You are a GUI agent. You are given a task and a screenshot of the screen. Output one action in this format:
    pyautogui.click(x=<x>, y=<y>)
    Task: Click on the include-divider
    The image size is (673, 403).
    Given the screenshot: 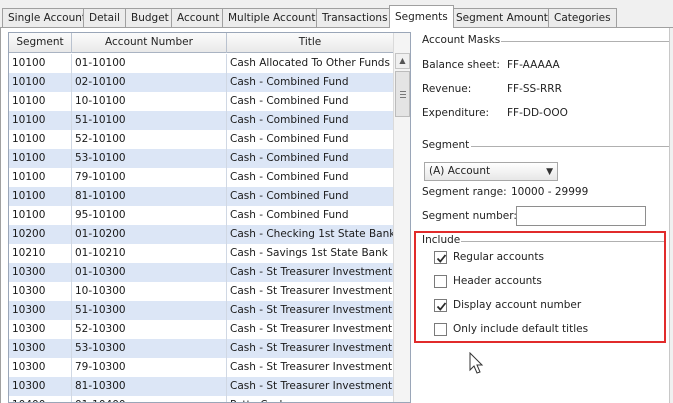 What is the action you would take?
    pyautogui.click(x=562, y=241)
    